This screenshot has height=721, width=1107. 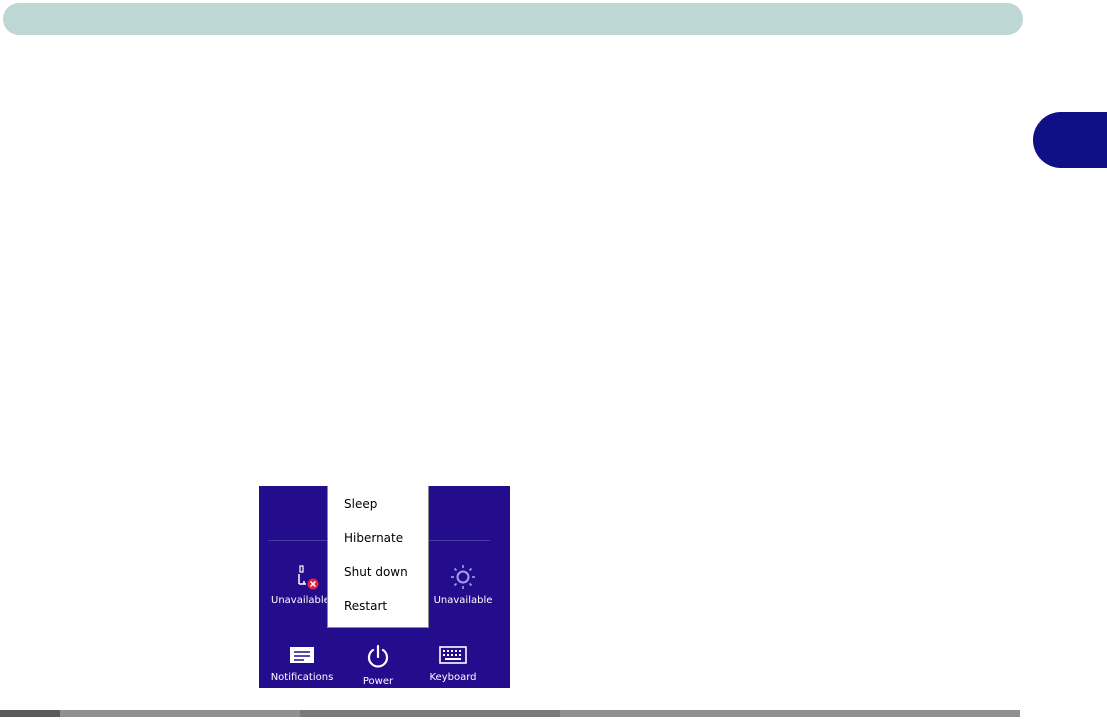 What do you see at coordinates (302, 677) in the screenshot?
I see `notifications-tile-label: Notifications` at bounding box center [302, 677].